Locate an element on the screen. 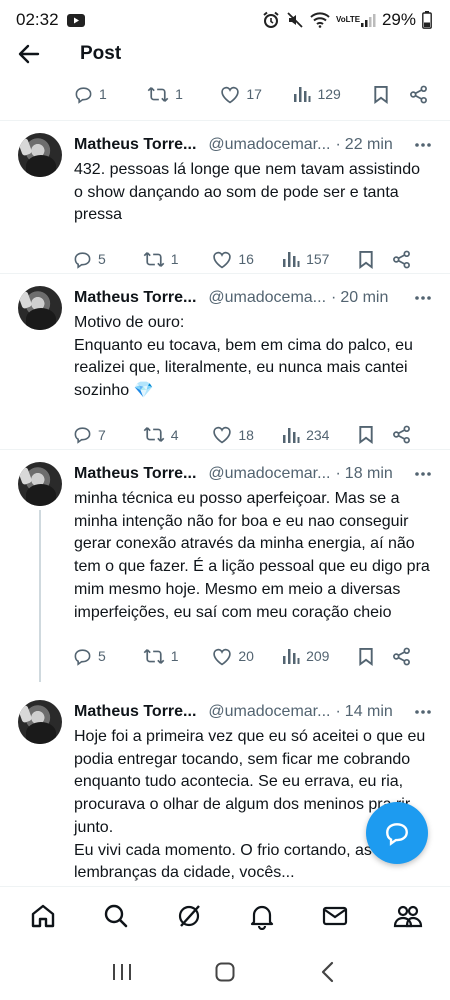  reply-button: 1 is located at coordinates (110, 94).